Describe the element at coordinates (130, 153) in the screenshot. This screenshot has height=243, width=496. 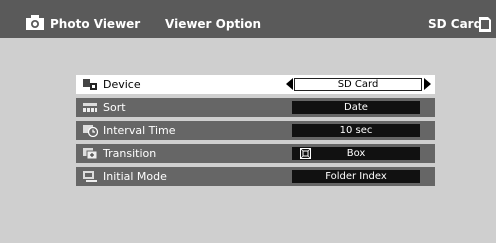
I see `menu-item-label: Transition` at that location.